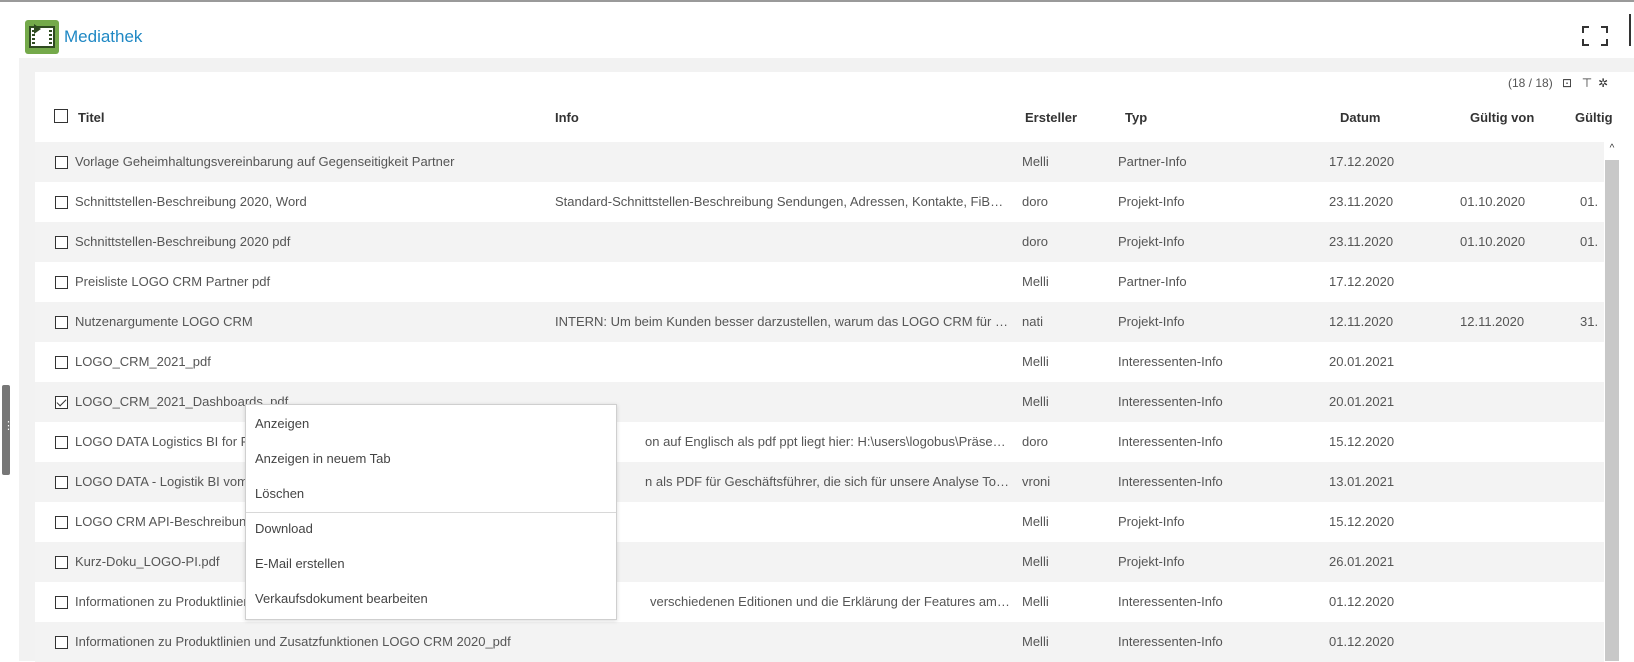 The width and height of the screenshot is (1634, 662). What do you see at coordinates (1612, 149) in the screenshot?
I see `scroll-up-arrow-icon: ^` at bounding box center [1612, 149].